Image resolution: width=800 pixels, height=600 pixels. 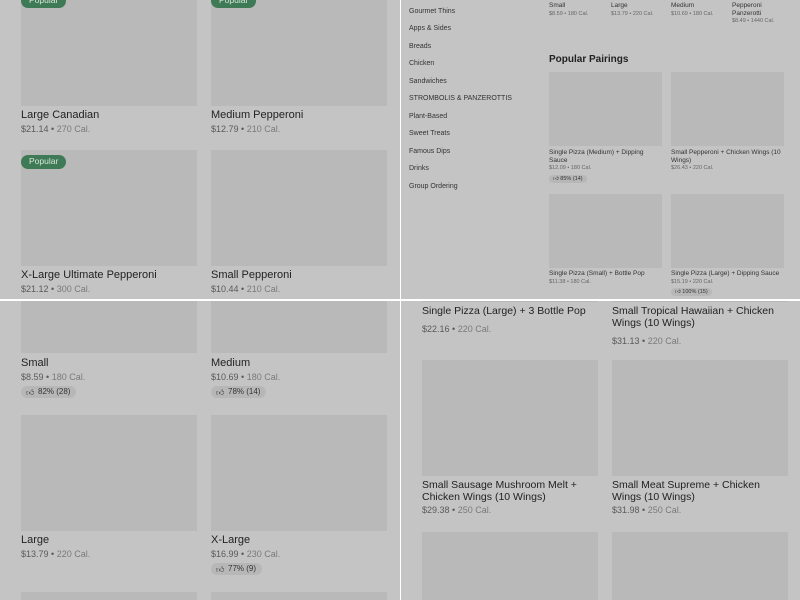 What do you see at coordinates (246, 129) in the screenshot?
I see `item-price-cal: $12.79 • 210 Cal.` at bounding box center [246, 129].